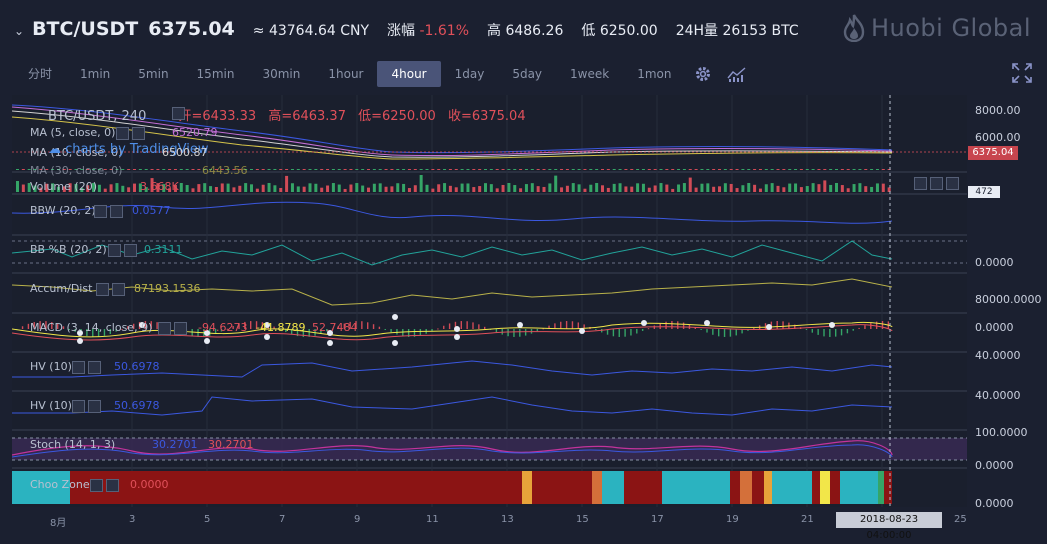 This screenshot has height=544, width=1047. Describe the element at coordinates (960, 519) in the screenshot. I see `x-label: 25` at that location.